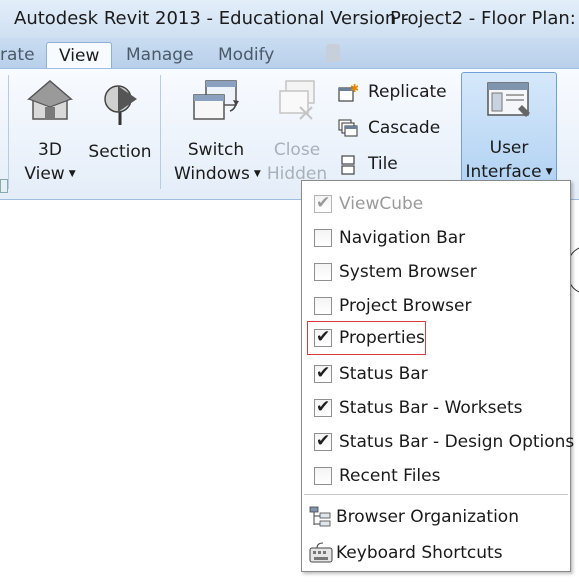  What do you see at coordinates (120, 105) in the screenshot?
I see `section-icon` at bounding box center [120, 105].